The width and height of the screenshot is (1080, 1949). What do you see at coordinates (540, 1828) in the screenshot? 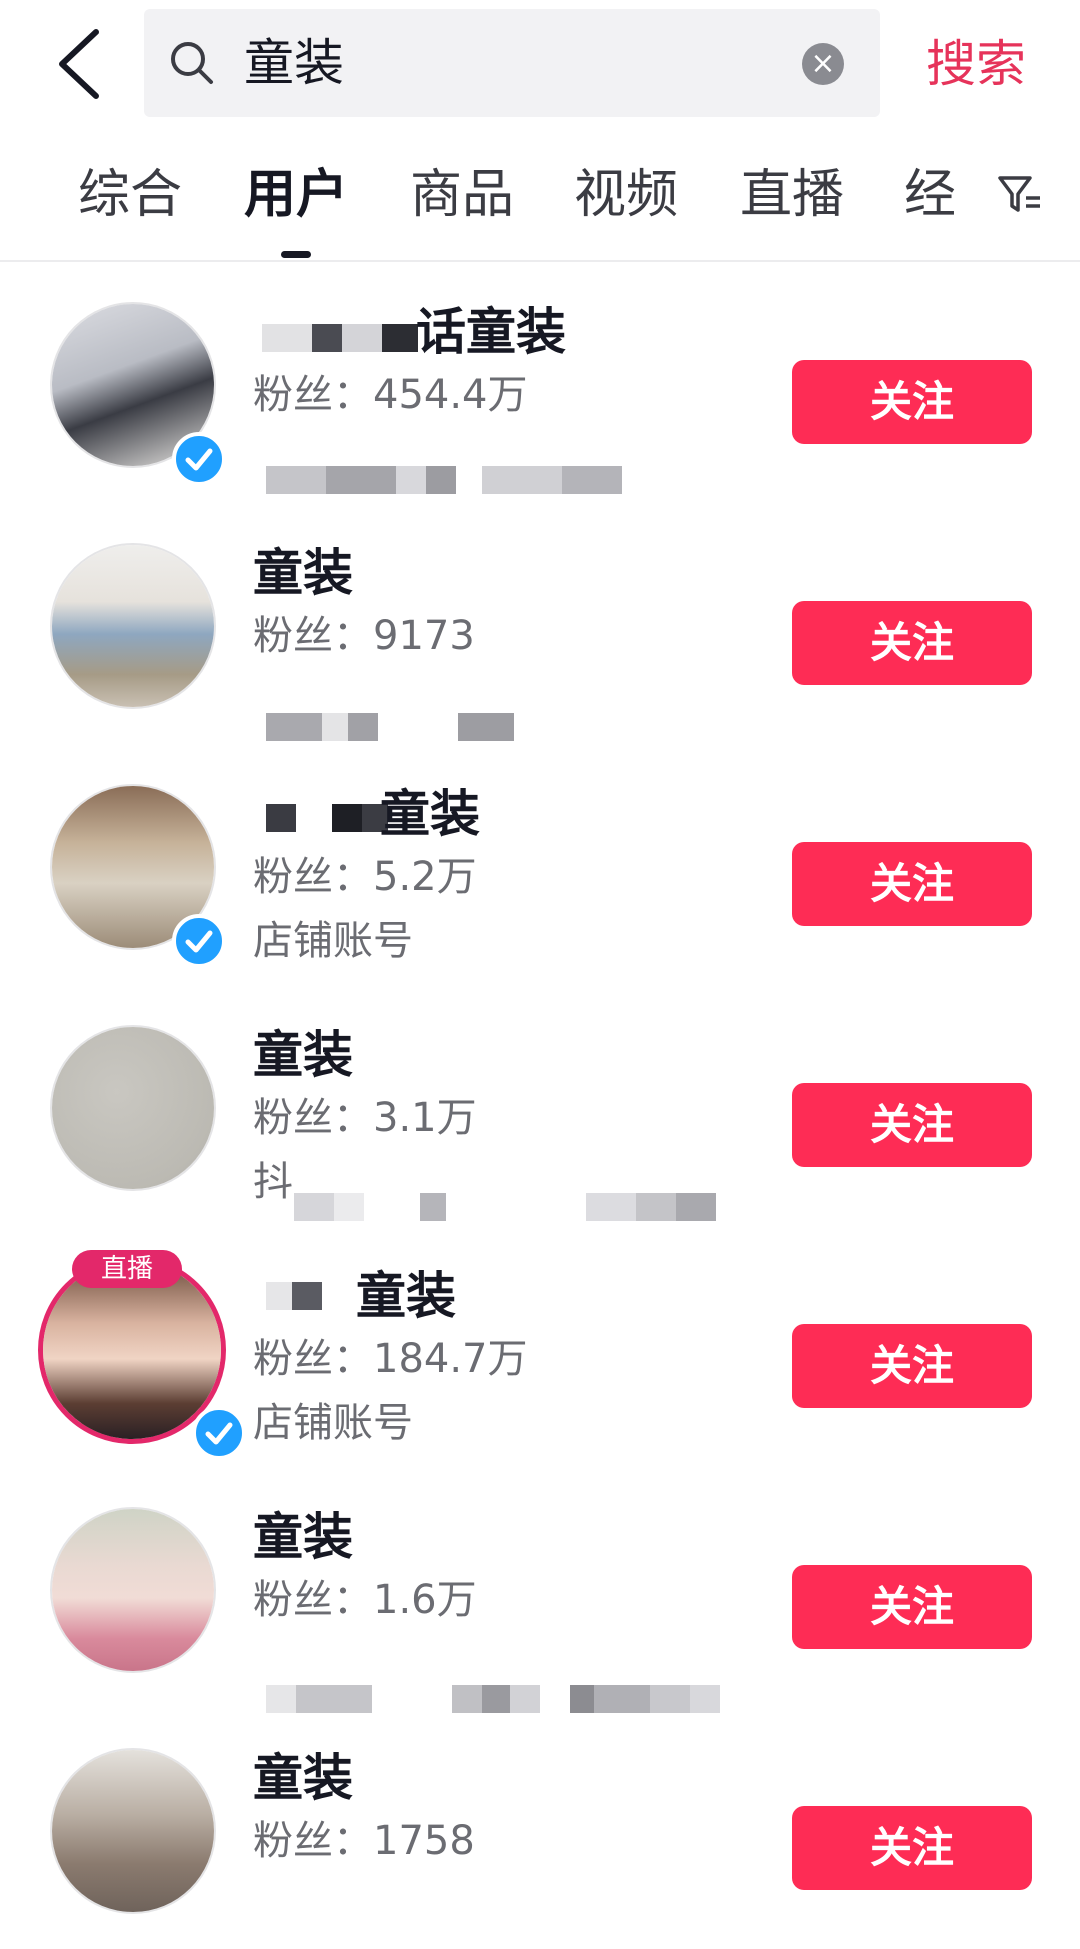
I see `list-item: 童装 粉丝：1758 关注` at bounding box center [540, 1828].